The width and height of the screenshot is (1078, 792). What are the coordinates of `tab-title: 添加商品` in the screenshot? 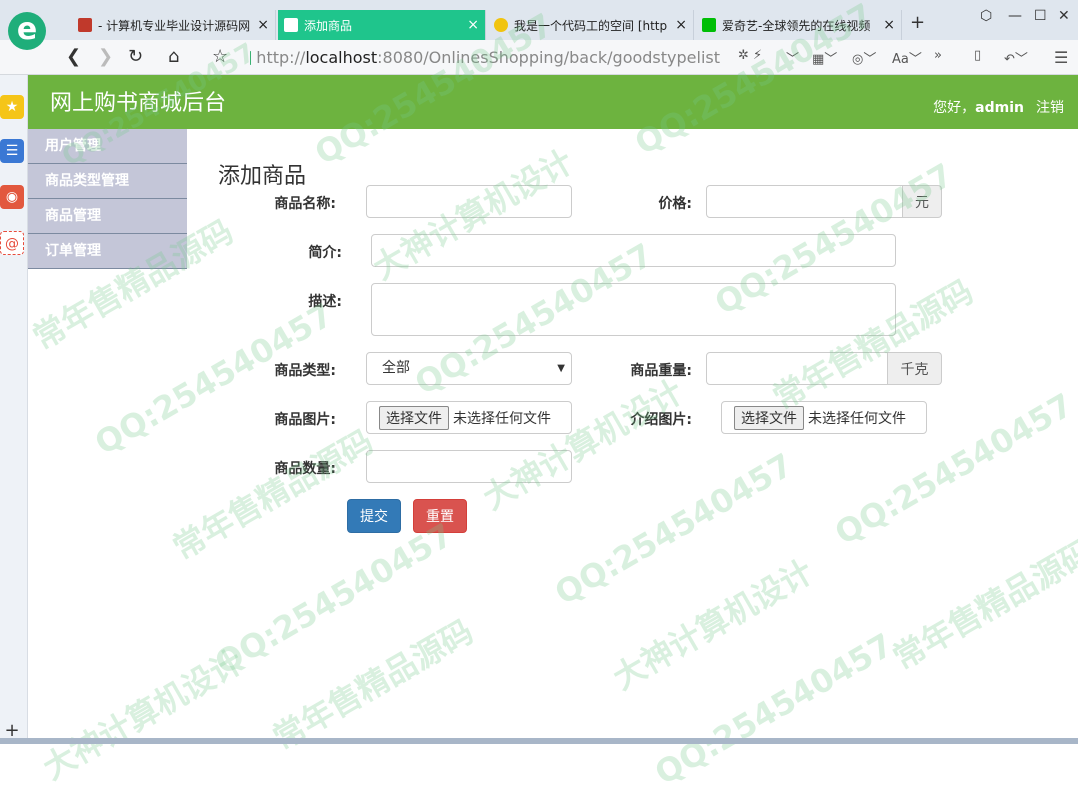 It's located at (382, 25).